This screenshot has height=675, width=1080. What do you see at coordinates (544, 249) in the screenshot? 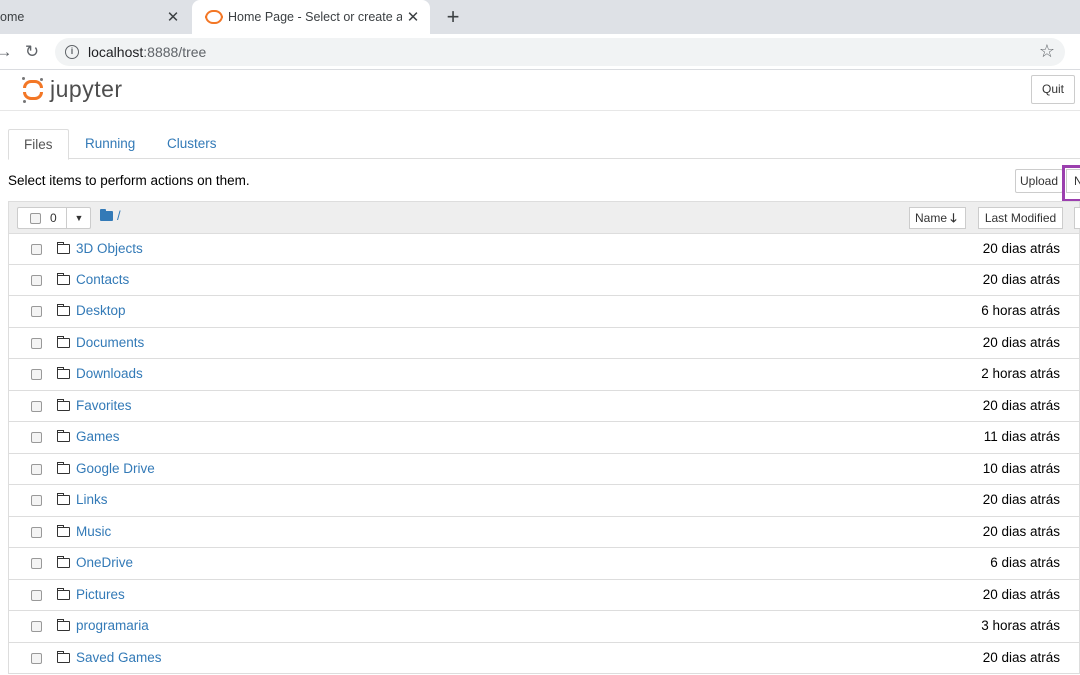
I see `list-item: 3D Objects 20 dias atrás` at bounding box center [544, 249].